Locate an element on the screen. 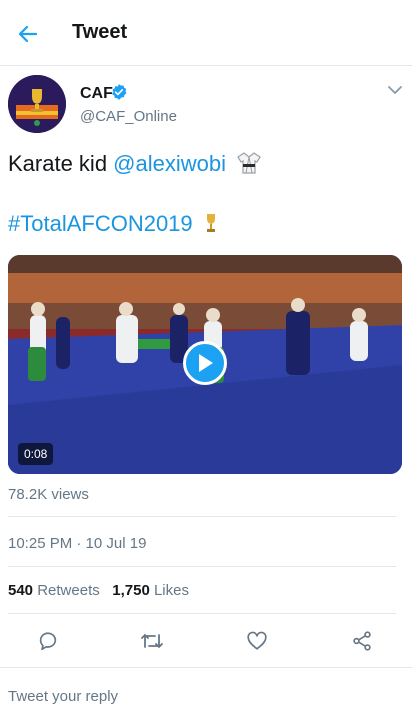 Image resolution: width=412 pixels, height=720 pixels. top-bar: Tweet is located at coordinates (206, 33).